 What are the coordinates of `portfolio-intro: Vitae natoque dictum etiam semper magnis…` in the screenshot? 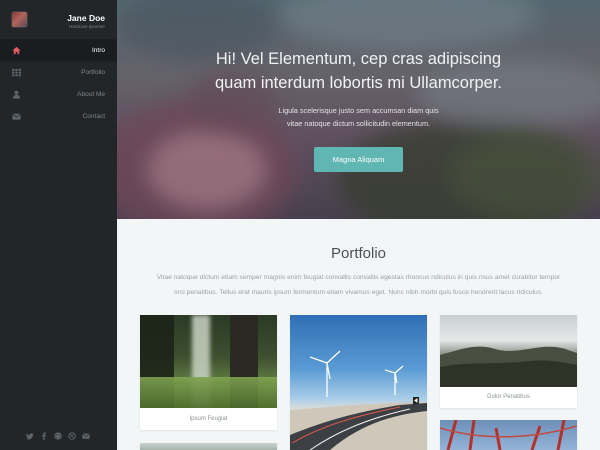 It's located at (358, 285).